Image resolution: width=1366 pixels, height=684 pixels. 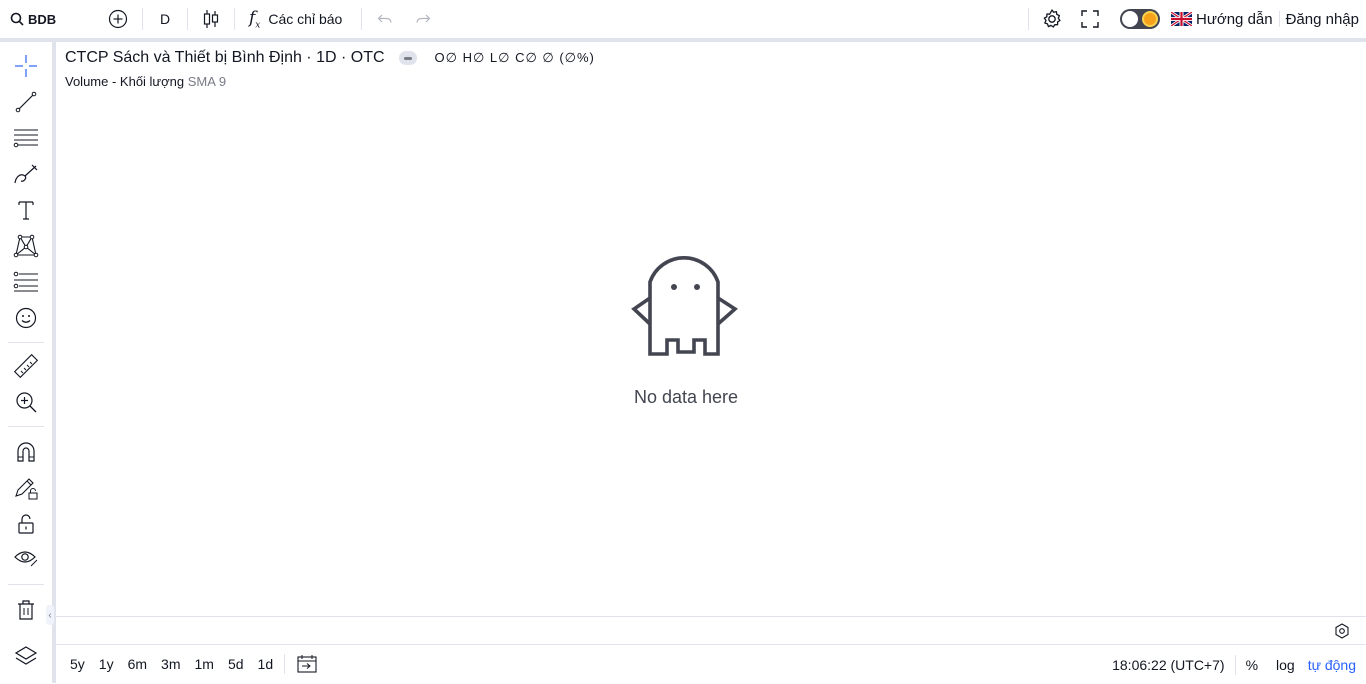 I want to click on zoom-in-icon, so click(x=26, y=402).